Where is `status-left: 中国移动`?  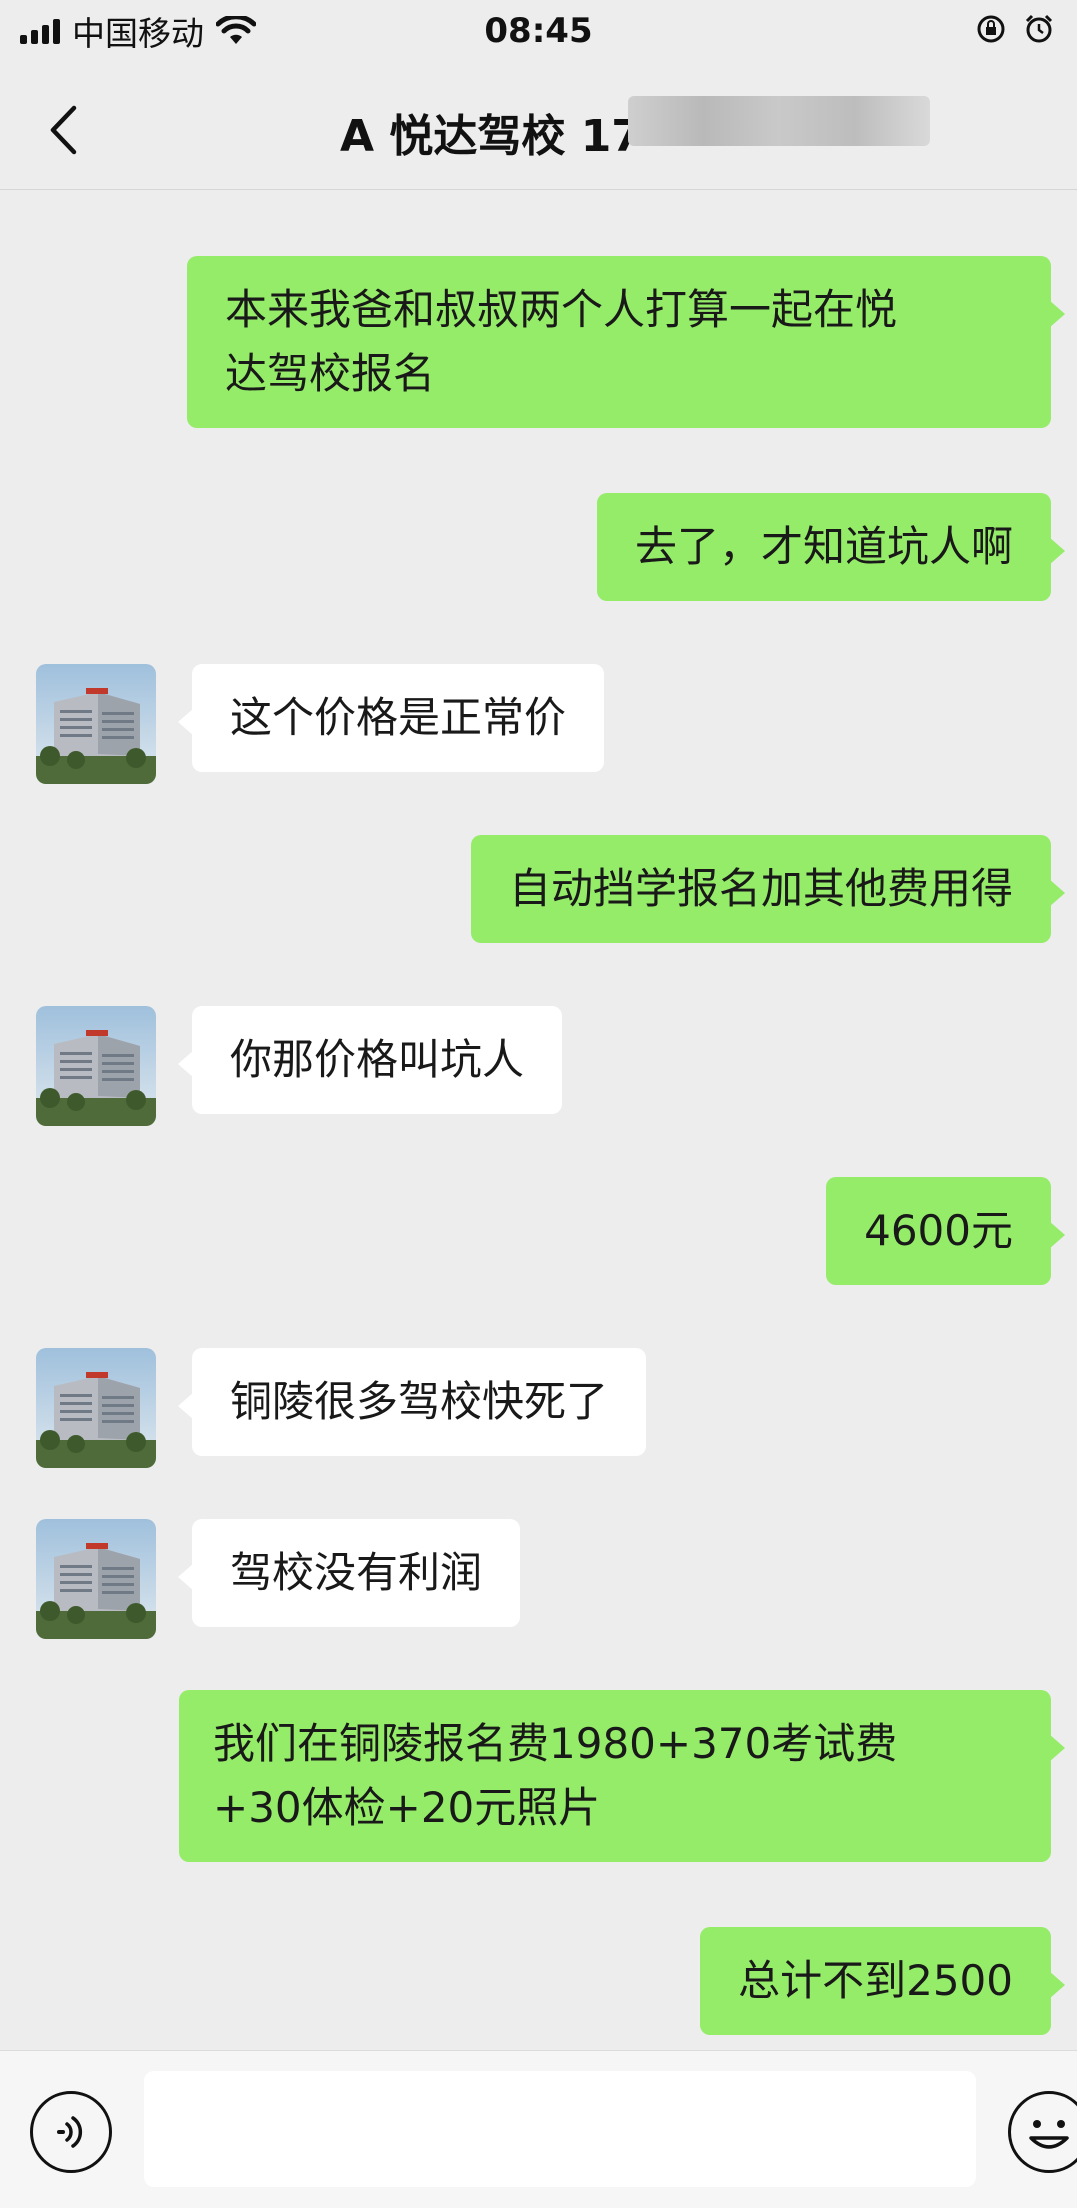
status-left: 中国移动 is located at coordinates (138, 31).